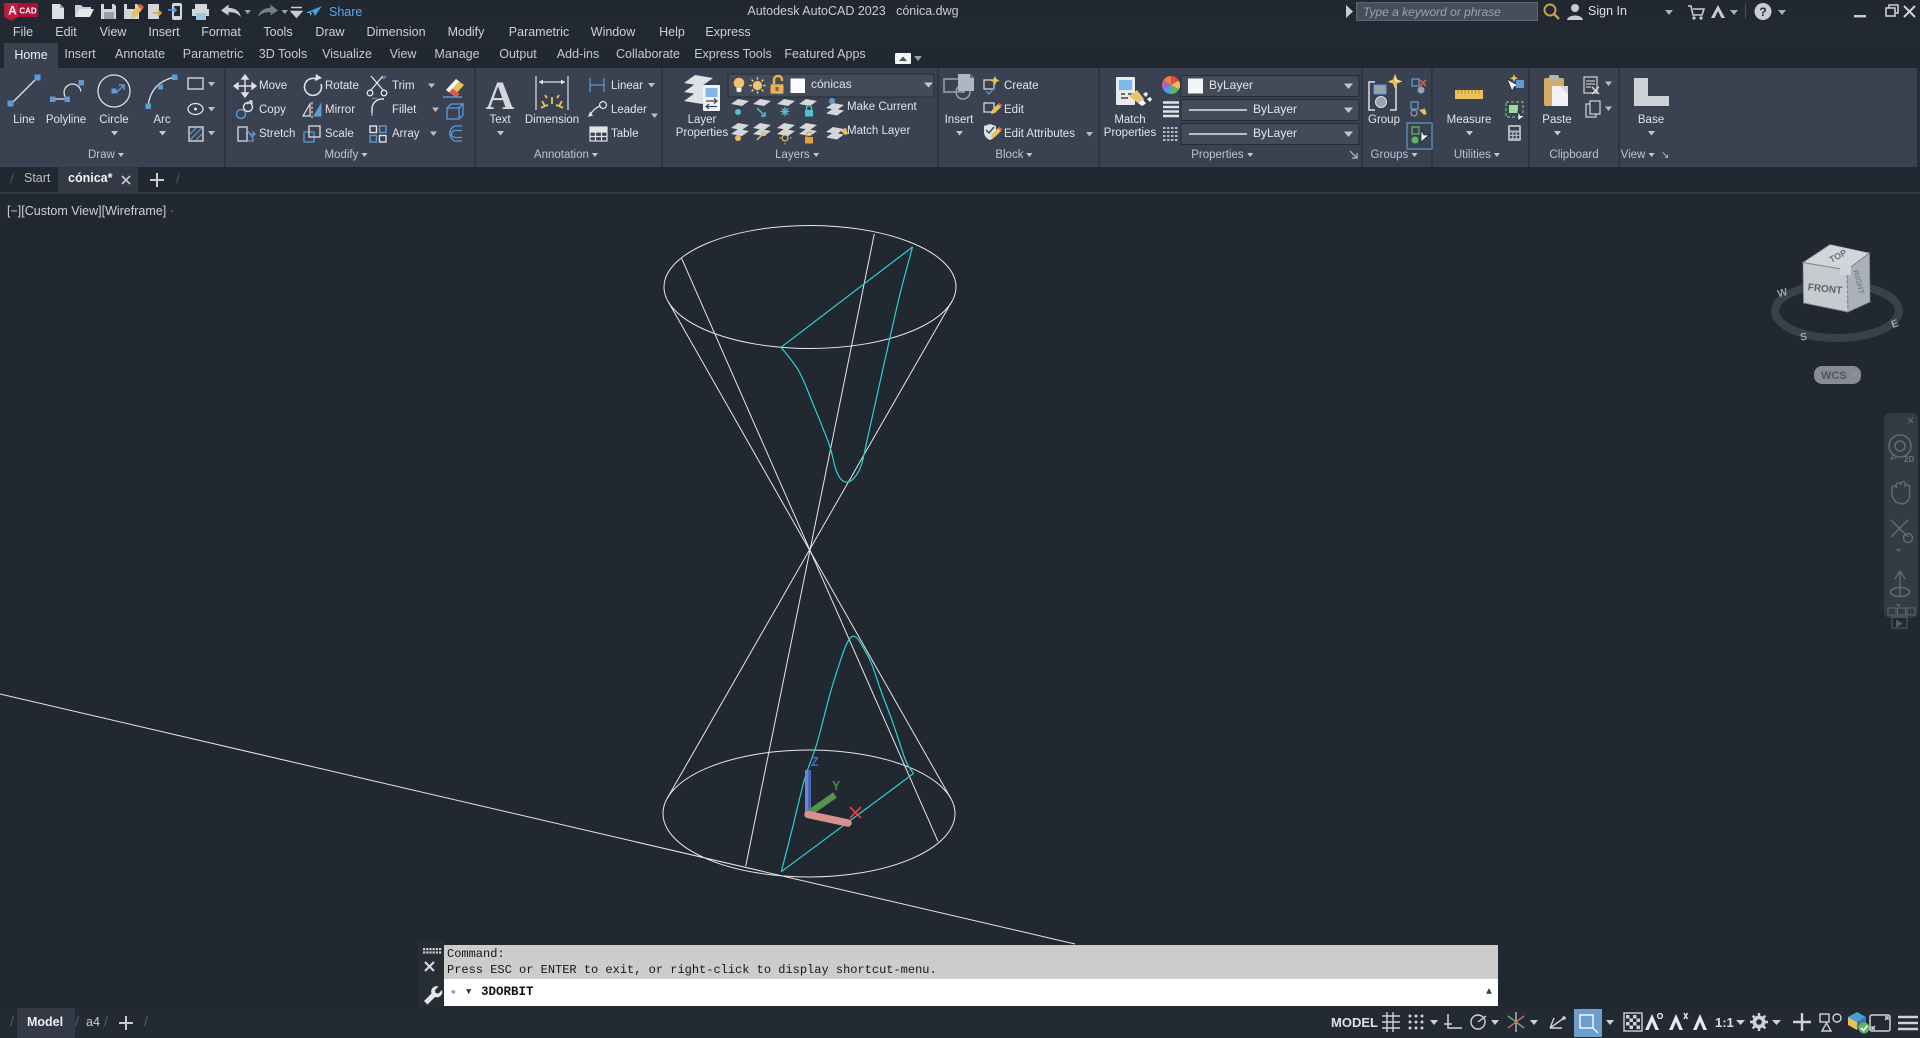 The width and height of the screenshot is (1920, 1038). What do you see at coordinates (500, 95) in the screenshot?
I see `svg-text: A` at bounding box center [500, 95].